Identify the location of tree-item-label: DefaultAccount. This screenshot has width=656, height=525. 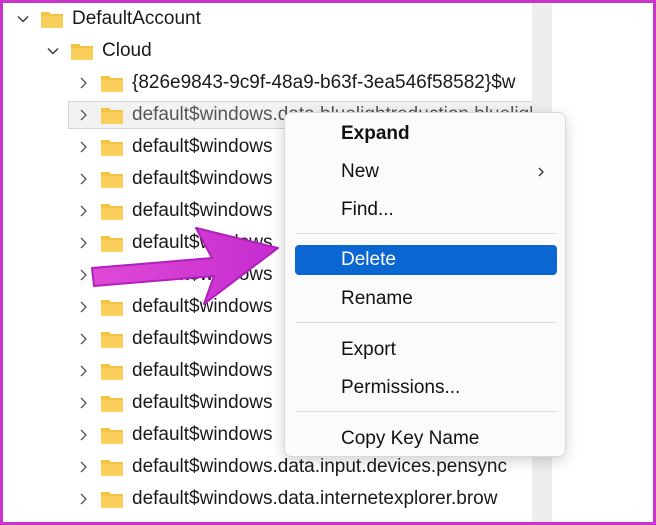
(136, 18).